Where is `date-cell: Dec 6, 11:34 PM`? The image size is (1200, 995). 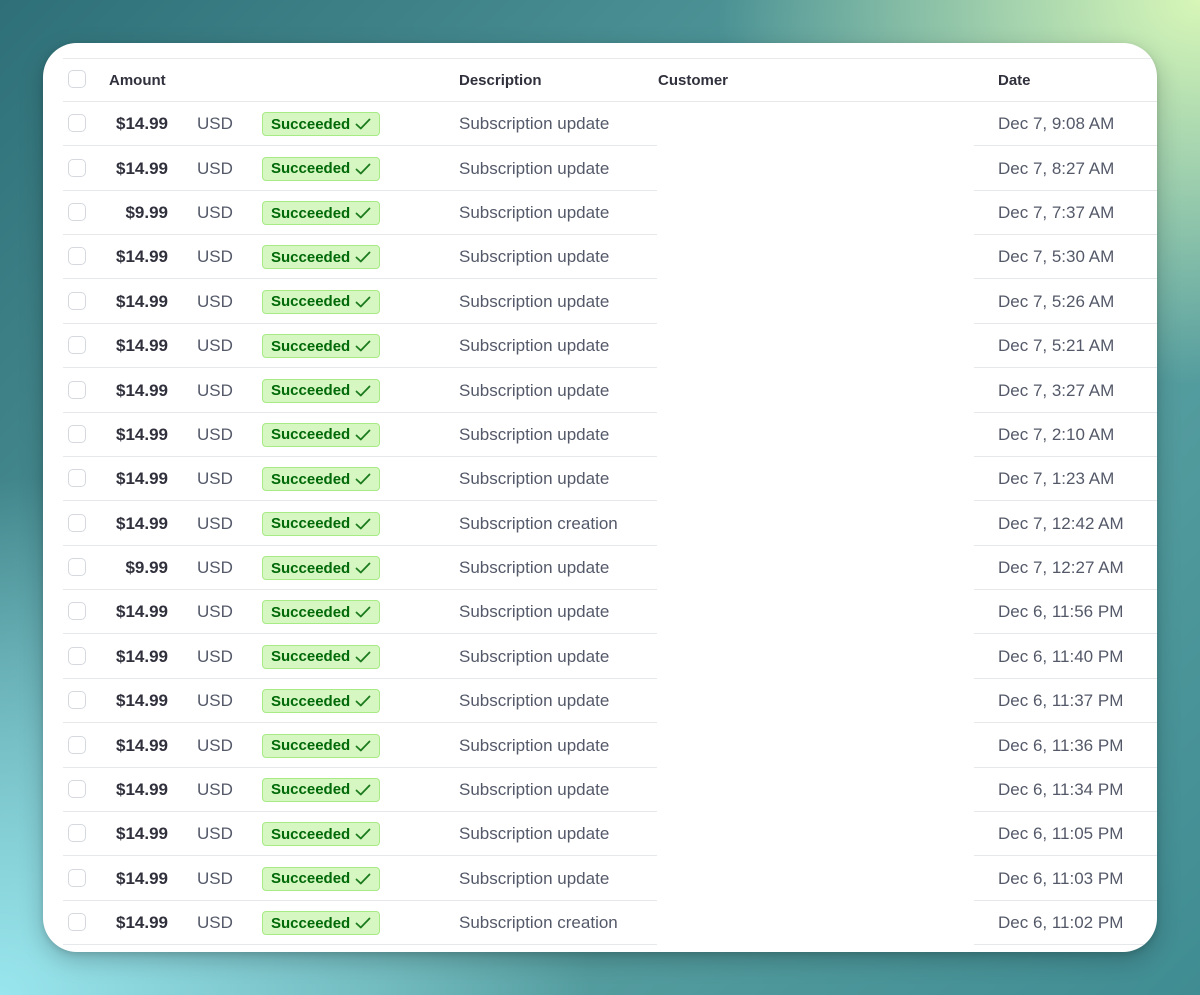
date-cell: Dec 6, 11:34 PM is located at coordinates (1061, 789).